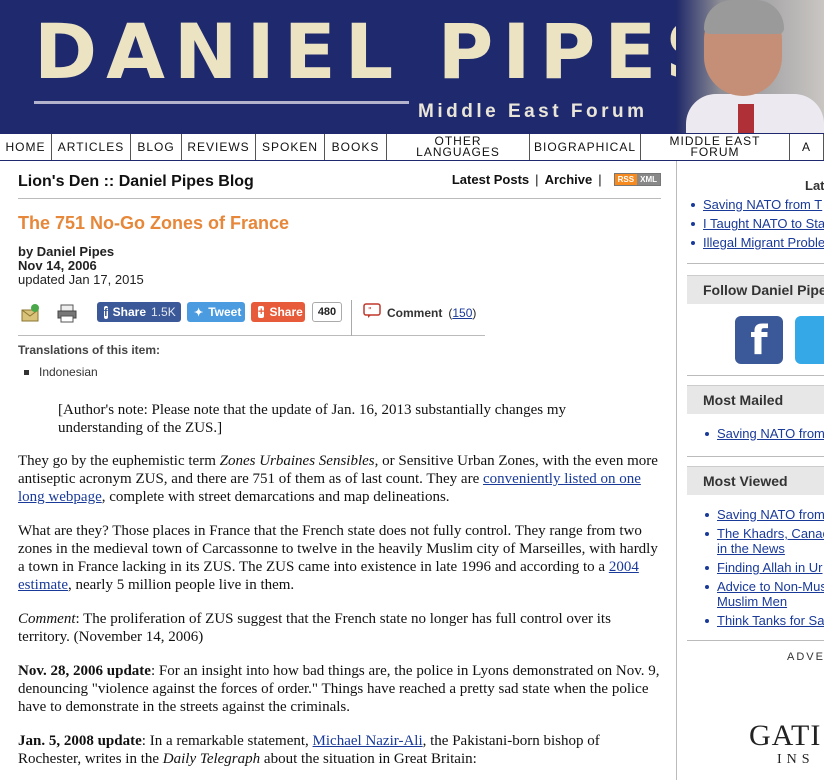 The image size is (824, 780). Describe the element at coordinates (381, 52) in the screenshot. I see `site-title: DANIEL PIPES` at that location.